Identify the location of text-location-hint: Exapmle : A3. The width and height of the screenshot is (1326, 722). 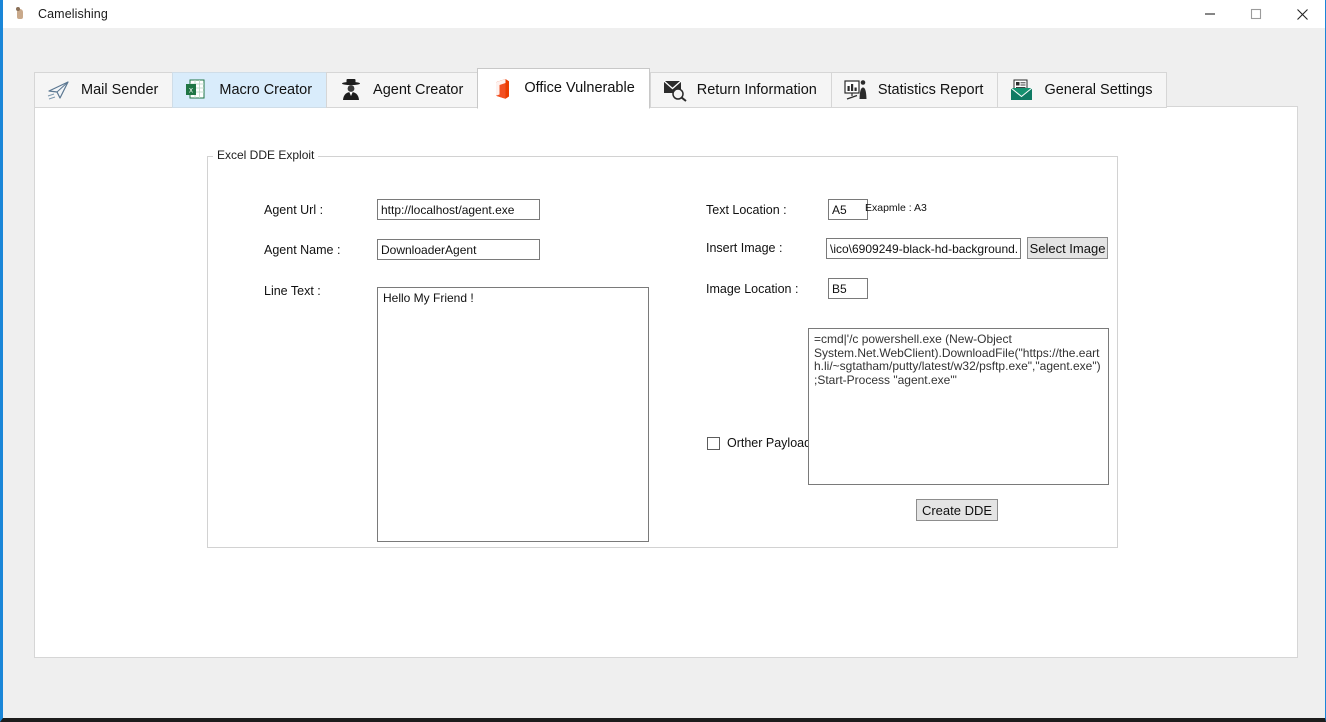
(896, 208).